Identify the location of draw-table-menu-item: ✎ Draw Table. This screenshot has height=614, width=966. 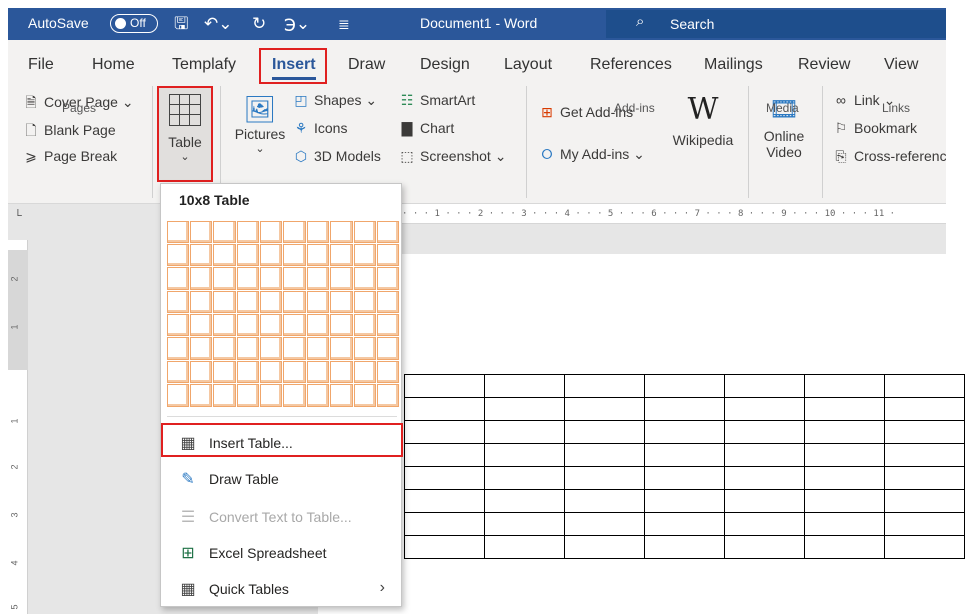
(281, 479).